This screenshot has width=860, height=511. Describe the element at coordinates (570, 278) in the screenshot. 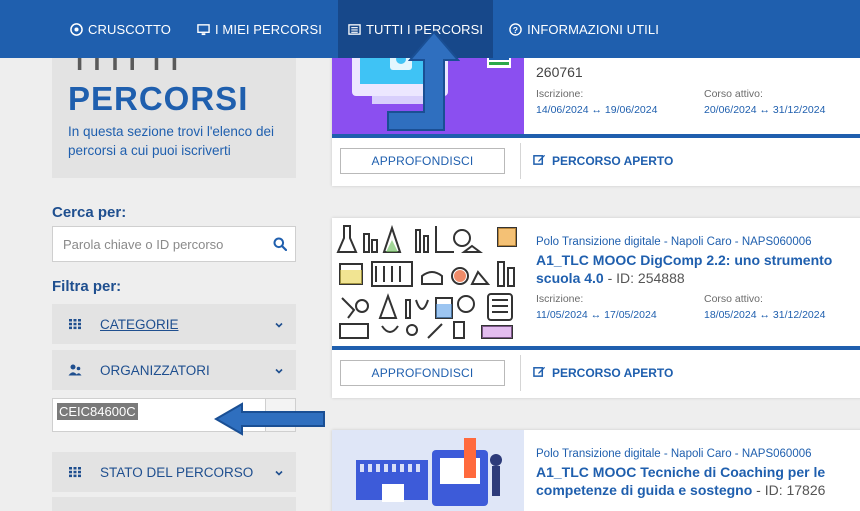

I see `course-title-line2: scuola 4.0` at that location.